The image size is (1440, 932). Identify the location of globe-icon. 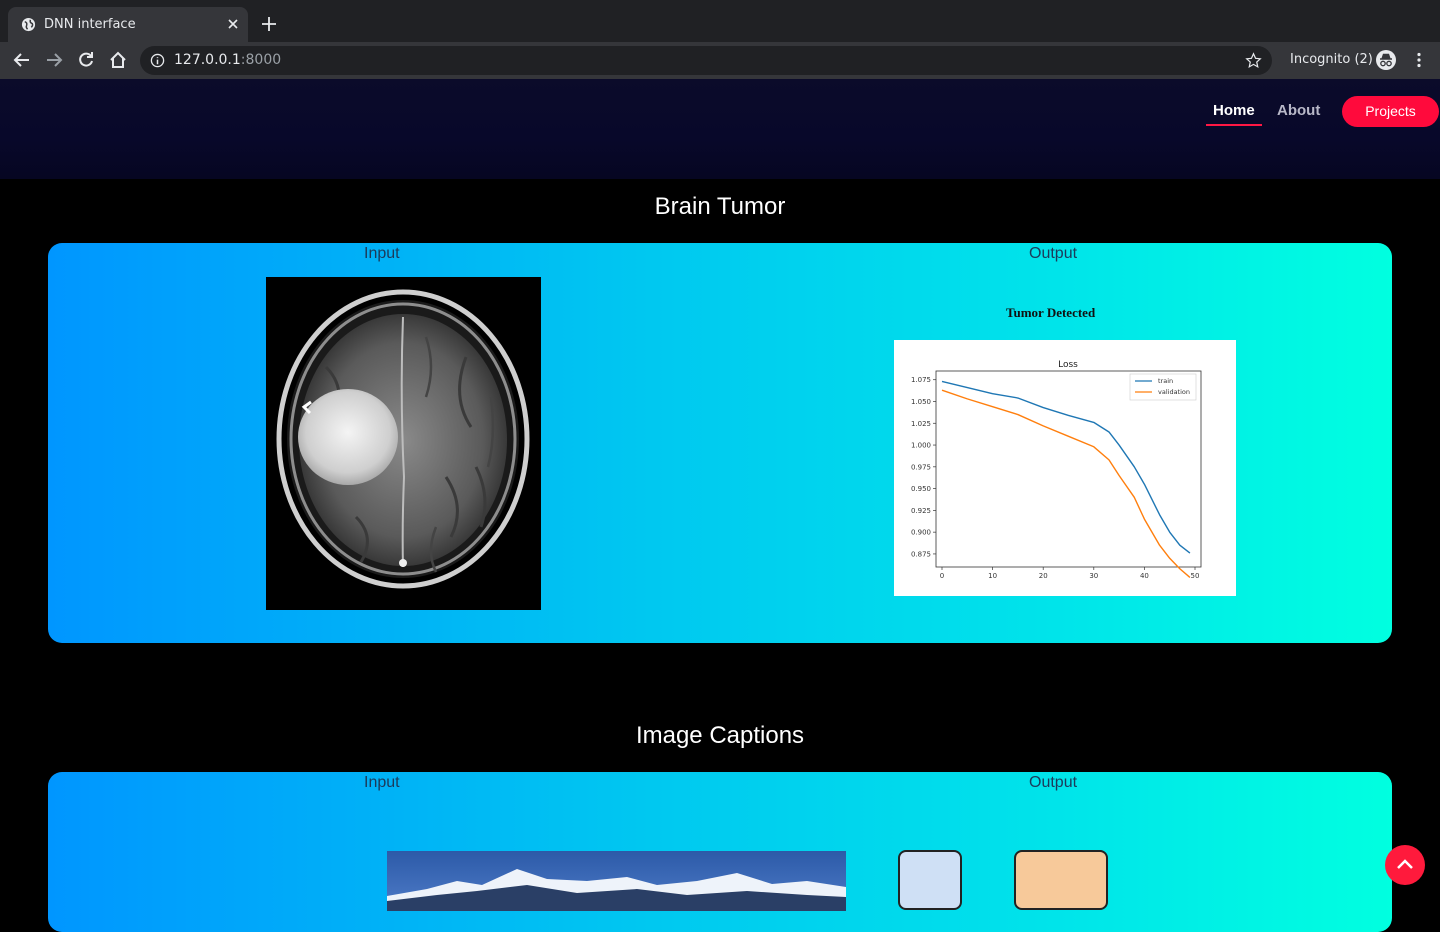
(28, 24).